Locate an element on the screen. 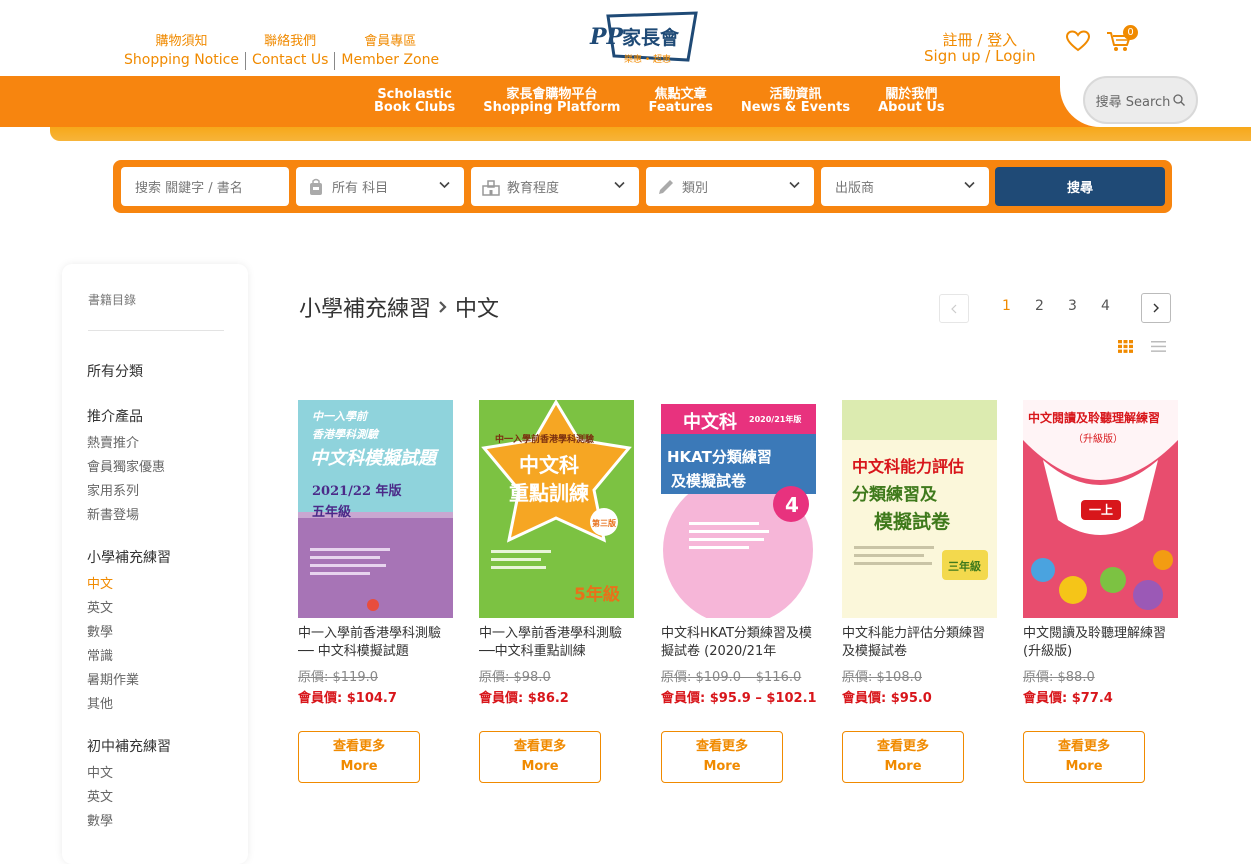 The width and height of the screenshot is (1251, 864). sidebar-item: 熱賣推介 is located at coordinates (113, 441).